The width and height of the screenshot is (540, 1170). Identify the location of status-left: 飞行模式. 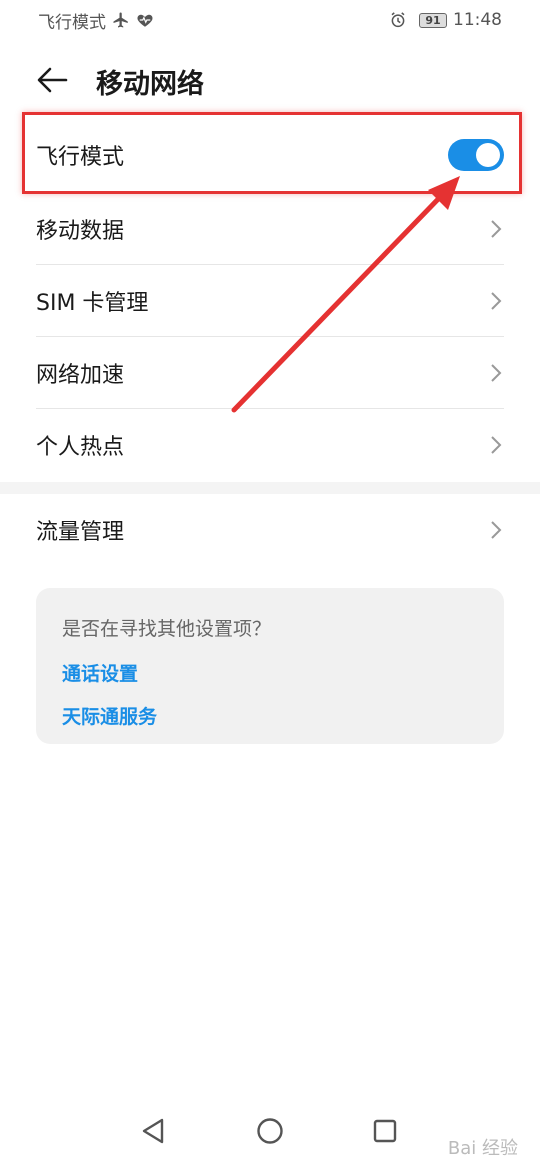
(96, 20).